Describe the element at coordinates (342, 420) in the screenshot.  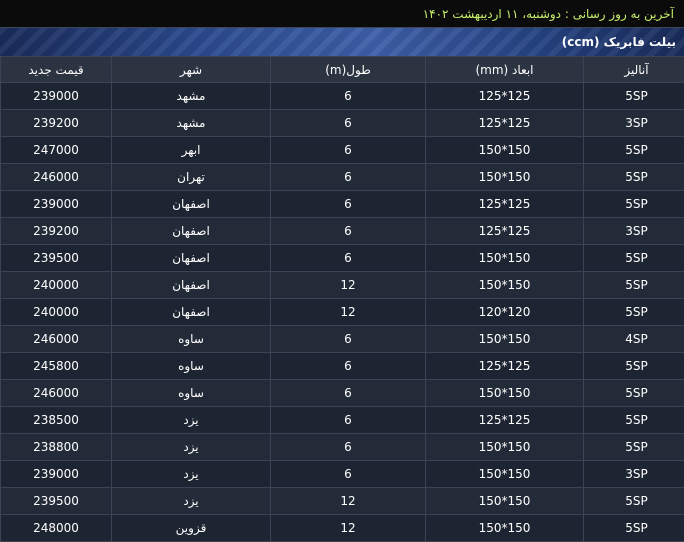
I see `table-row: 238500یزد6125*1255SP` at that location.